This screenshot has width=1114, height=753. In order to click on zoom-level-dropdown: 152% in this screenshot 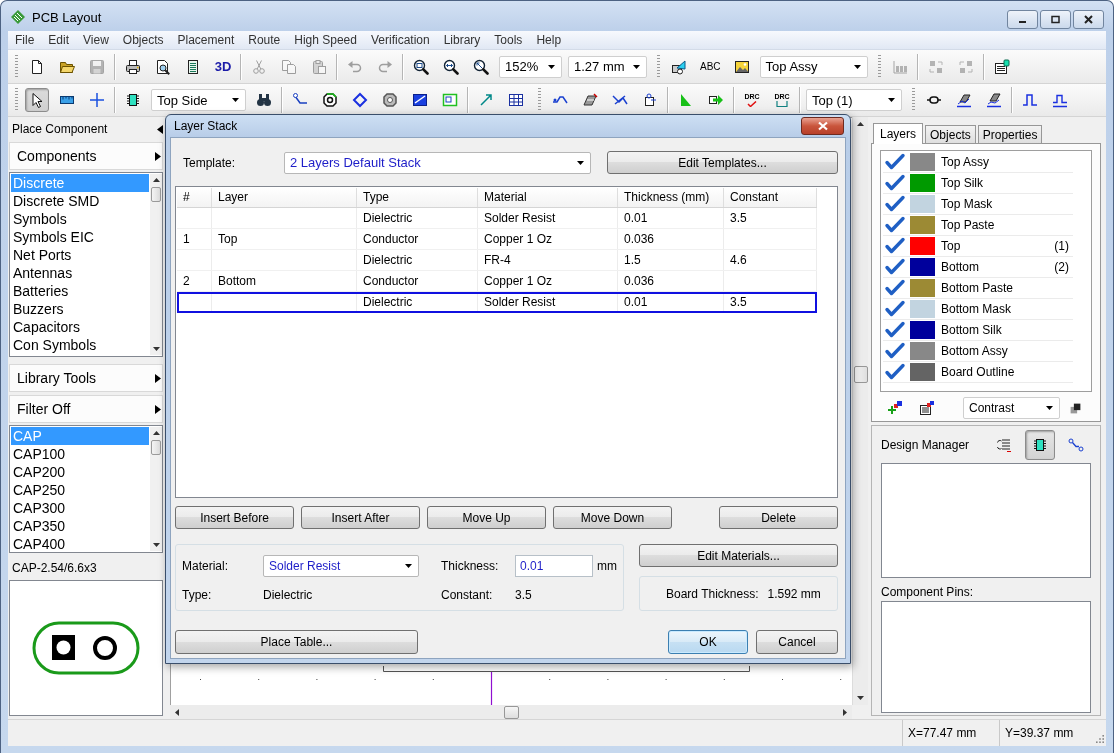, I will do `click(530, 66)`.